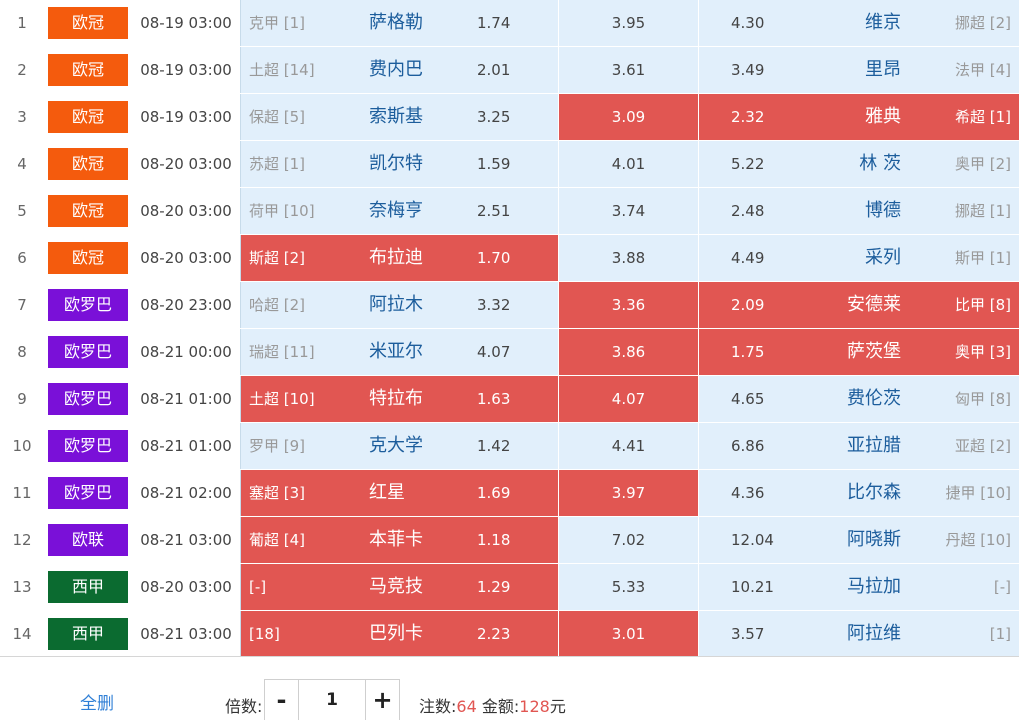  Describe the element at coordinates (22, 117) in the screenshot. I see `match-index: 3` at that location.